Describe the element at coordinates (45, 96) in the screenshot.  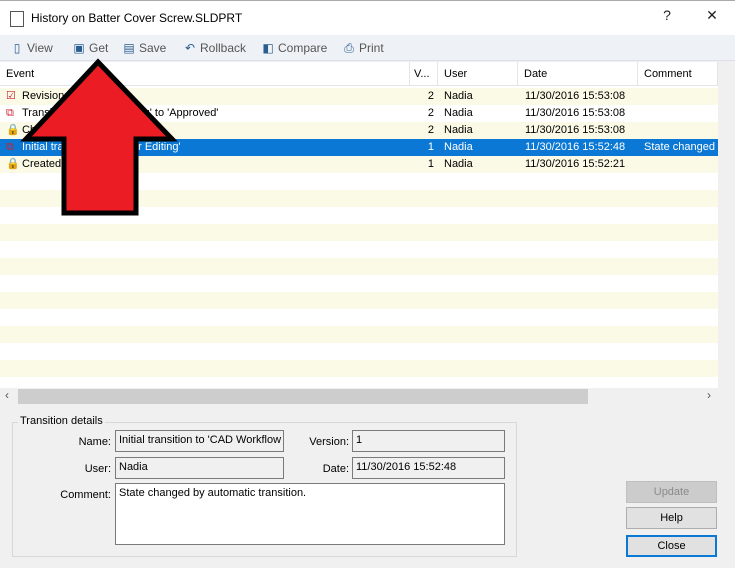
I see `event-text: Revision:` at that location.